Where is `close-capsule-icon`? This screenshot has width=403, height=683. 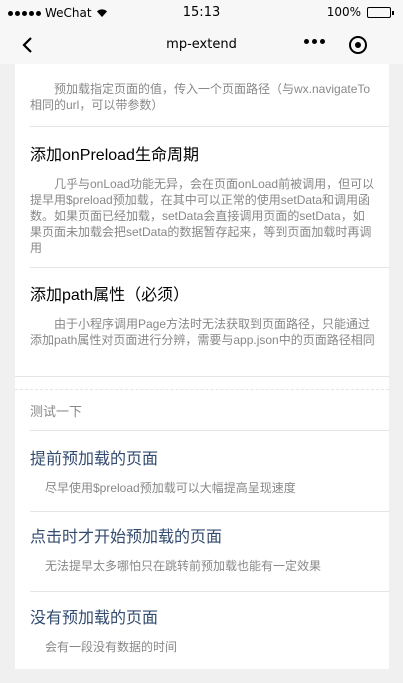
close-capsule-icon is located at coordinates (358, 45).